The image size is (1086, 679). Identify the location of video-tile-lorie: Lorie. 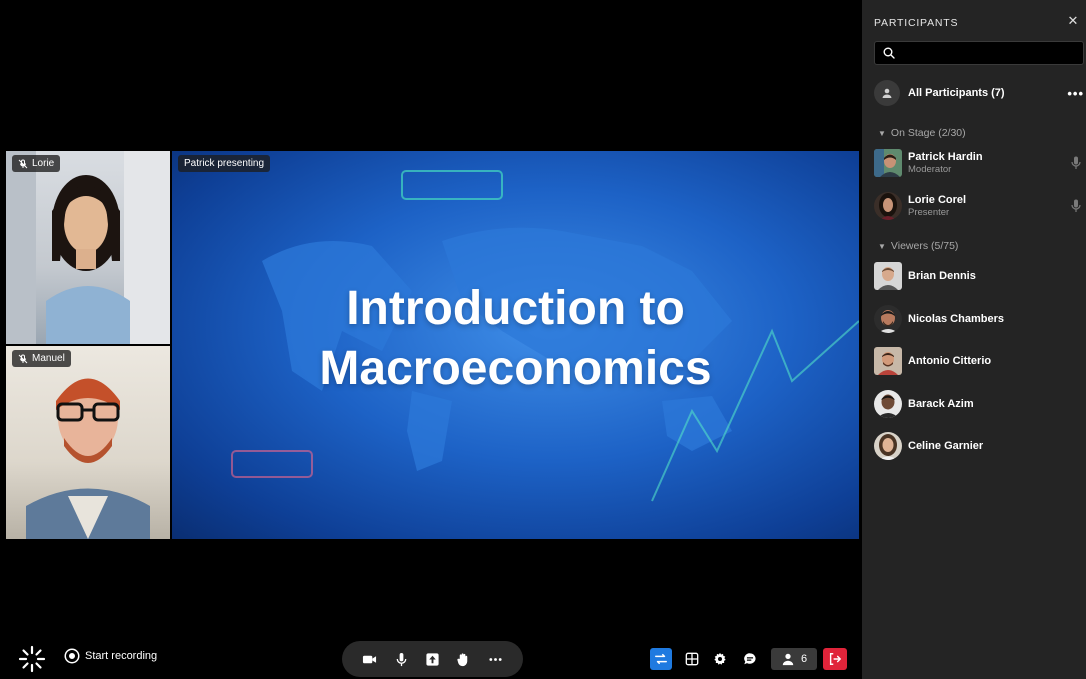
(88, 247).